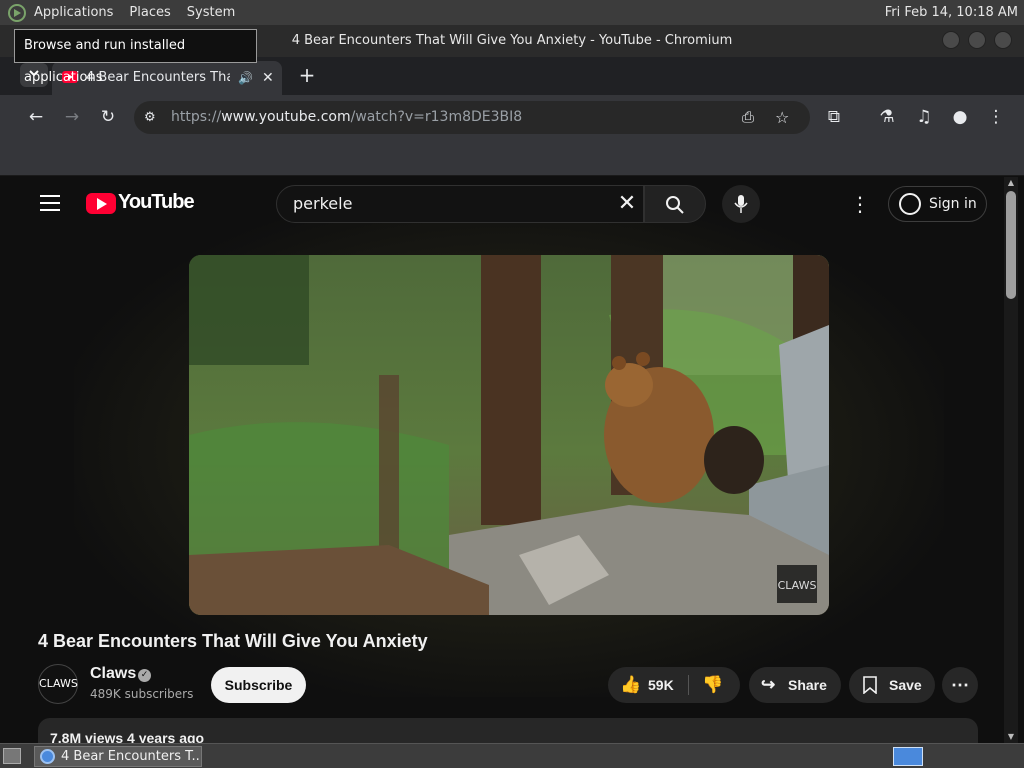  I want to click on bookmark-icon, so click(870, 685).